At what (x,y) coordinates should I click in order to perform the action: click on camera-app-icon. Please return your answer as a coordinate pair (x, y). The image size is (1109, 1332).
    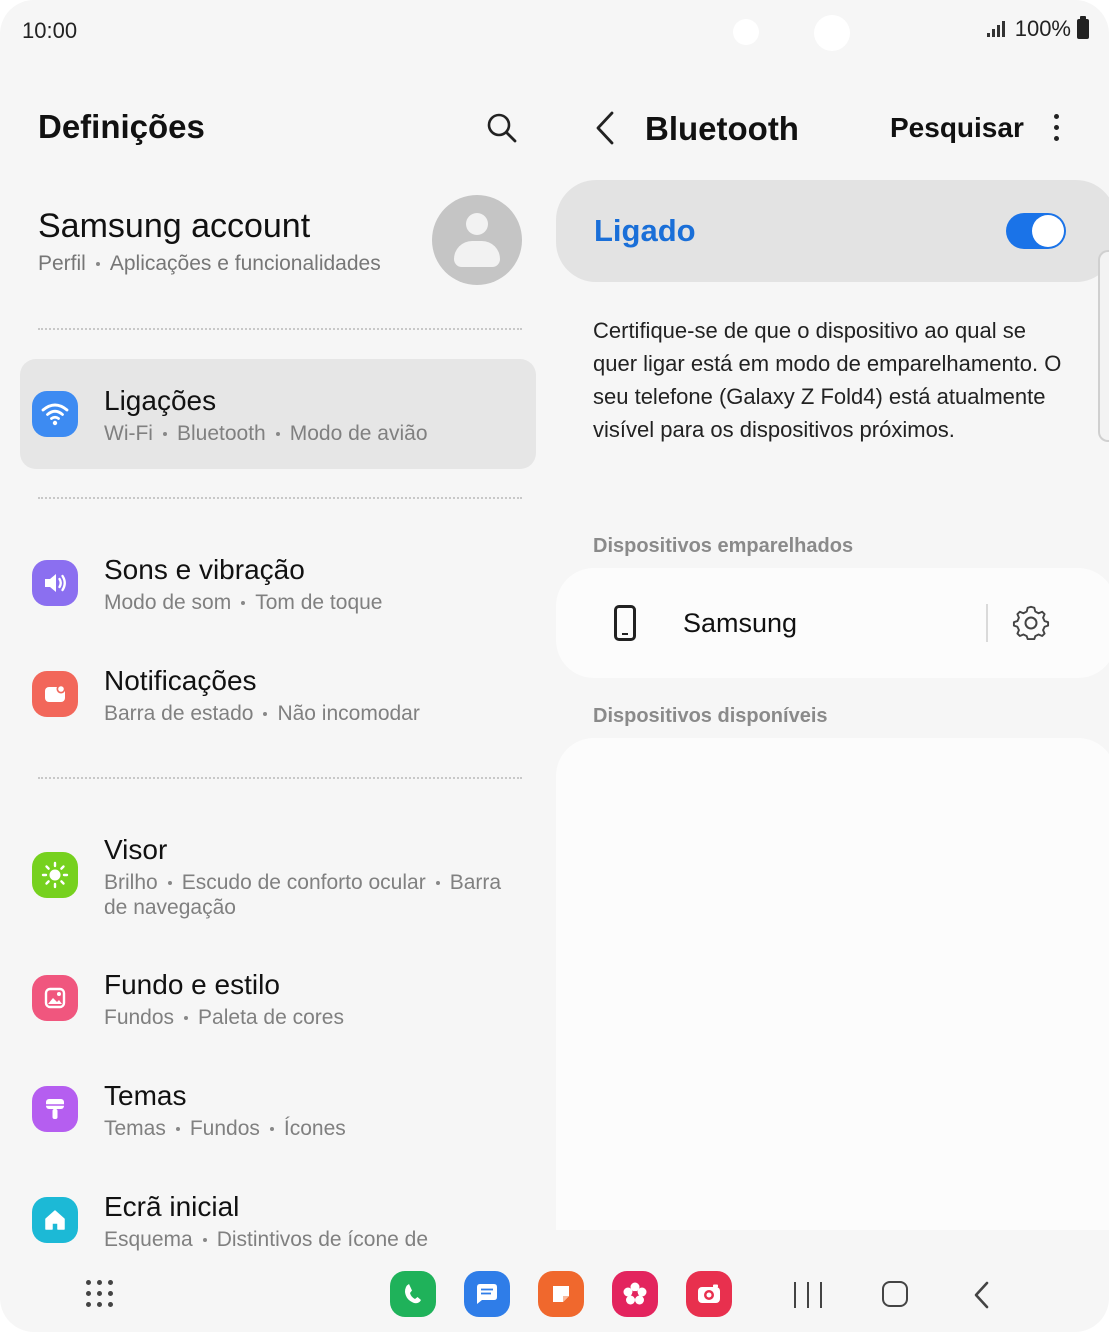
    Looking at the image, I should click on (709, 1294).